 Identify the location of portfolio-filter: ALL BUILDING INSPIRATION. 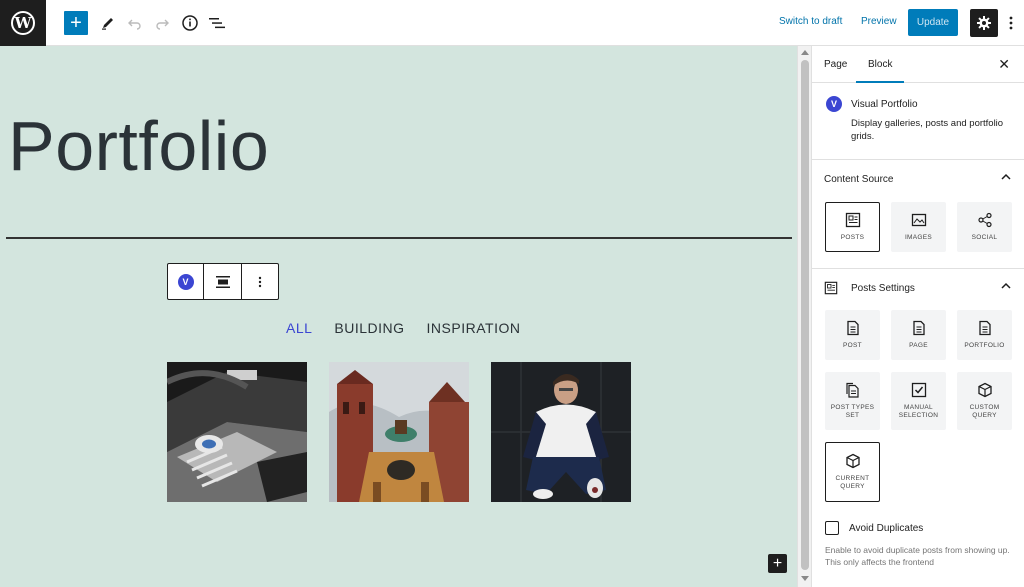
(403, 328).